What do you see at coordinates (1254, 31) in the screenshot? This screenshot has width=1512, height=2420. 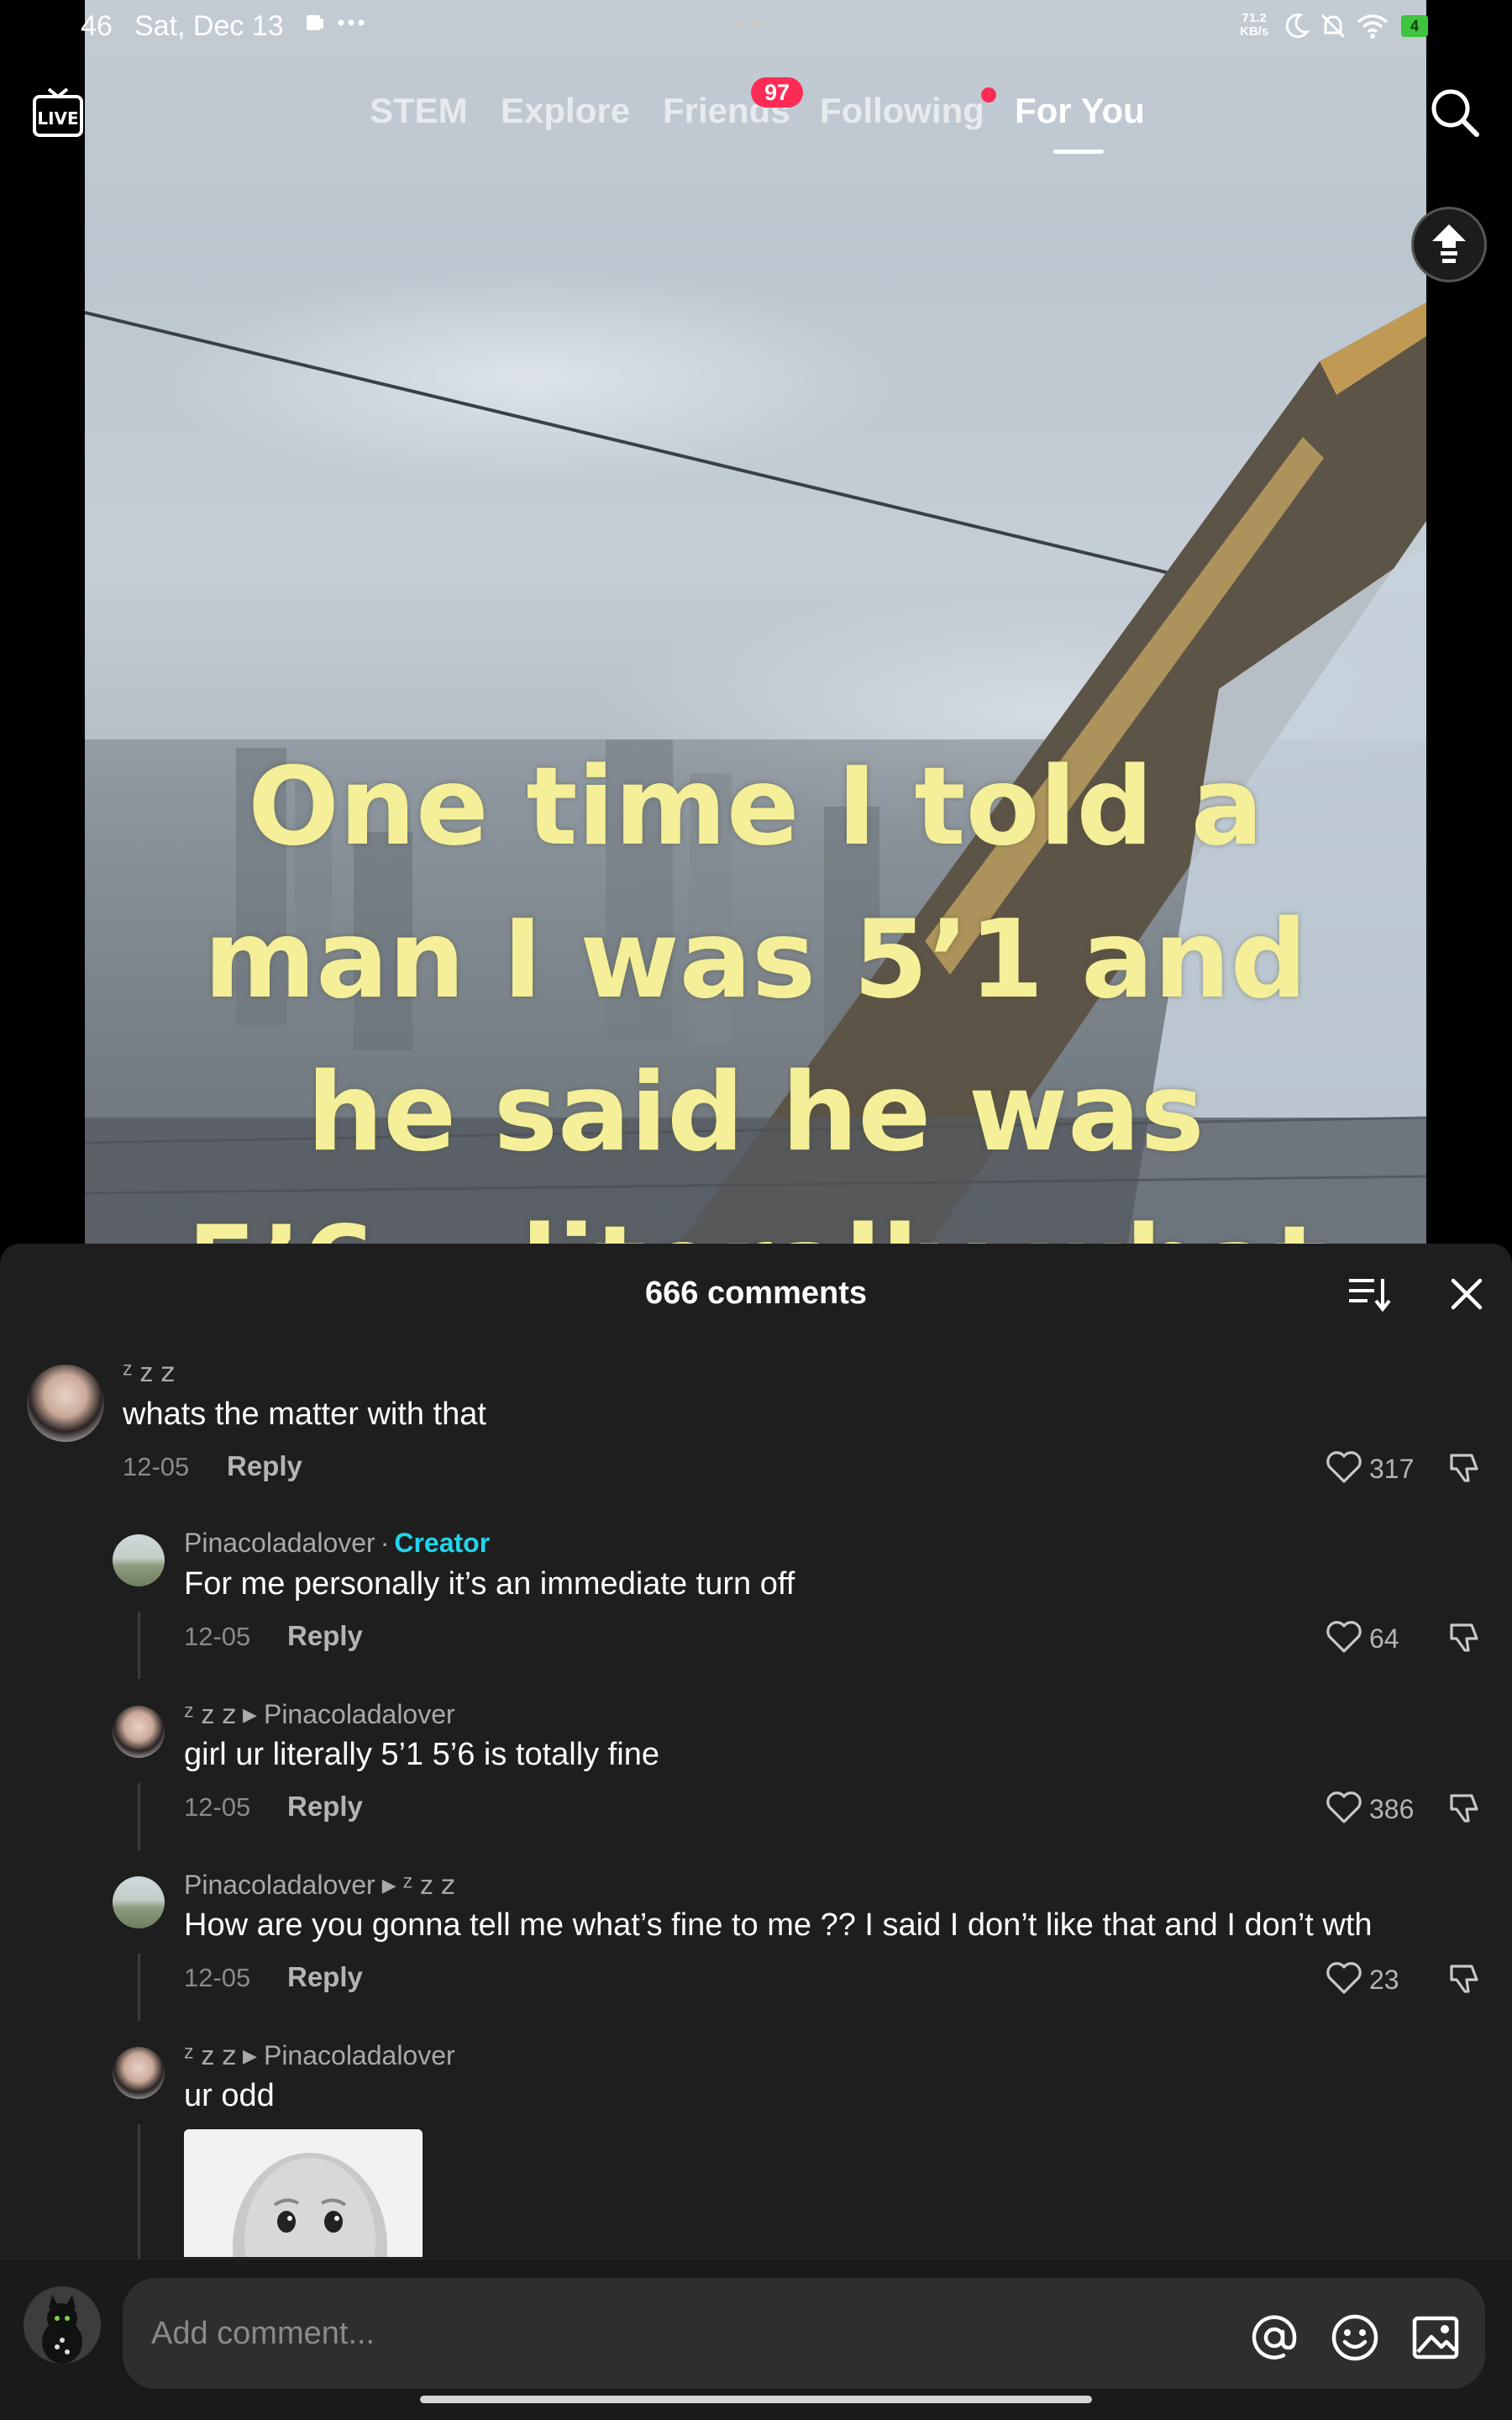 I see `network-speed-unit: KB/s` at bounding box center [1254, 31].